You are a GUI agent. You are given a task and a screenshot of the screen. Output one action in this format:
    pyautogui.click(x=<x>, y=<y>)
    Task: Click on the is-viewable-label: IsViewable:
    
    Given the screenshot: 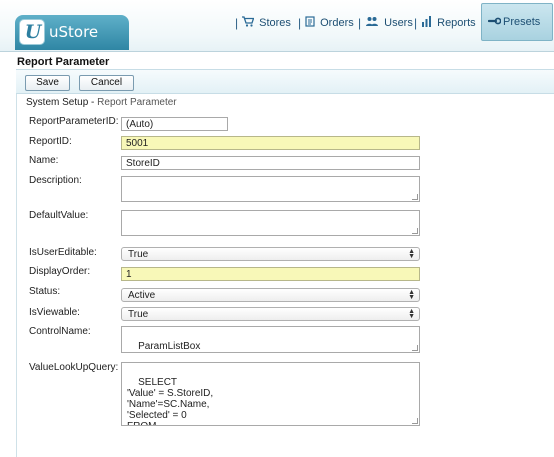 What is the action you would take?
    pyautogui.click(x=54, y=312)
    